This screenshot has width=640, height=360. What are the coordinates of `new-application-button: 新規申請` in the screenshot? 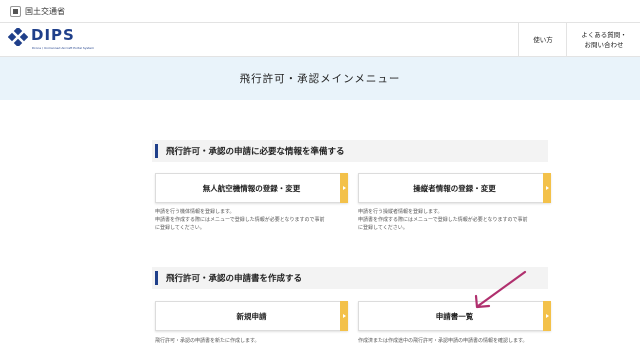 It's located at (251, 316).